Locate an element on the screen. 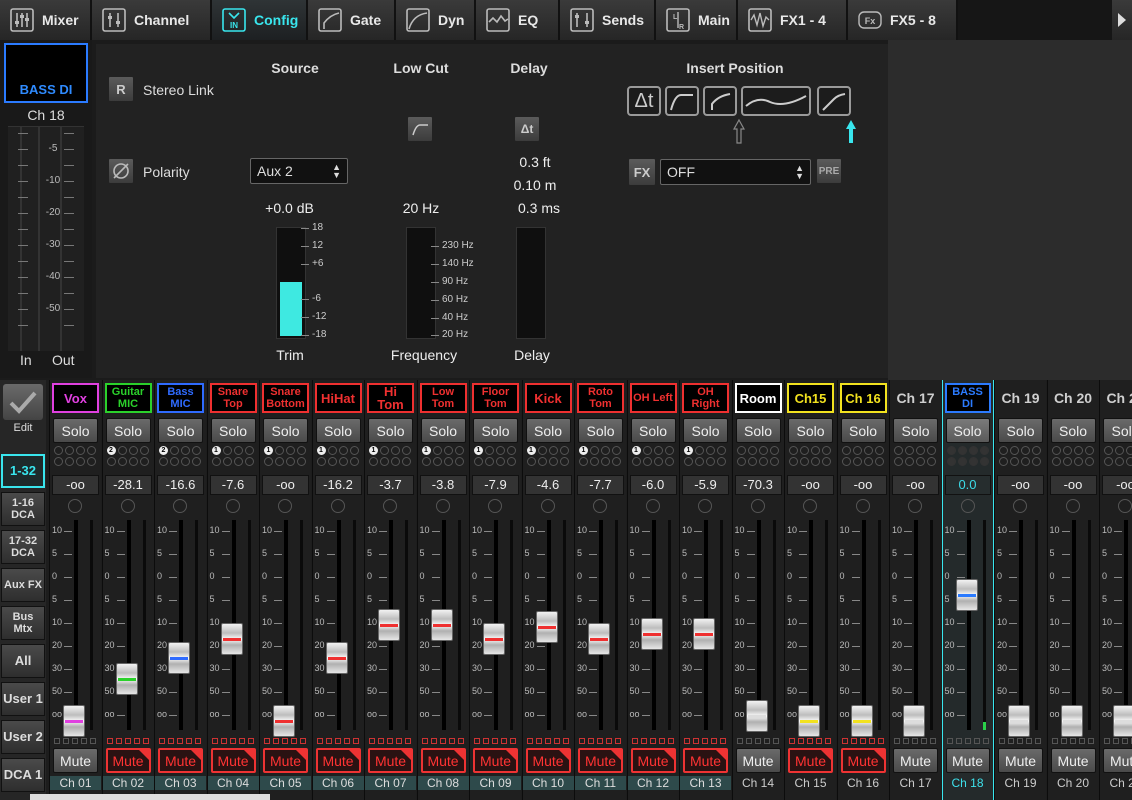 This screenshot has width=1132, height=800. strip-name: Snare Bottom is located at coordinates (285, 398).